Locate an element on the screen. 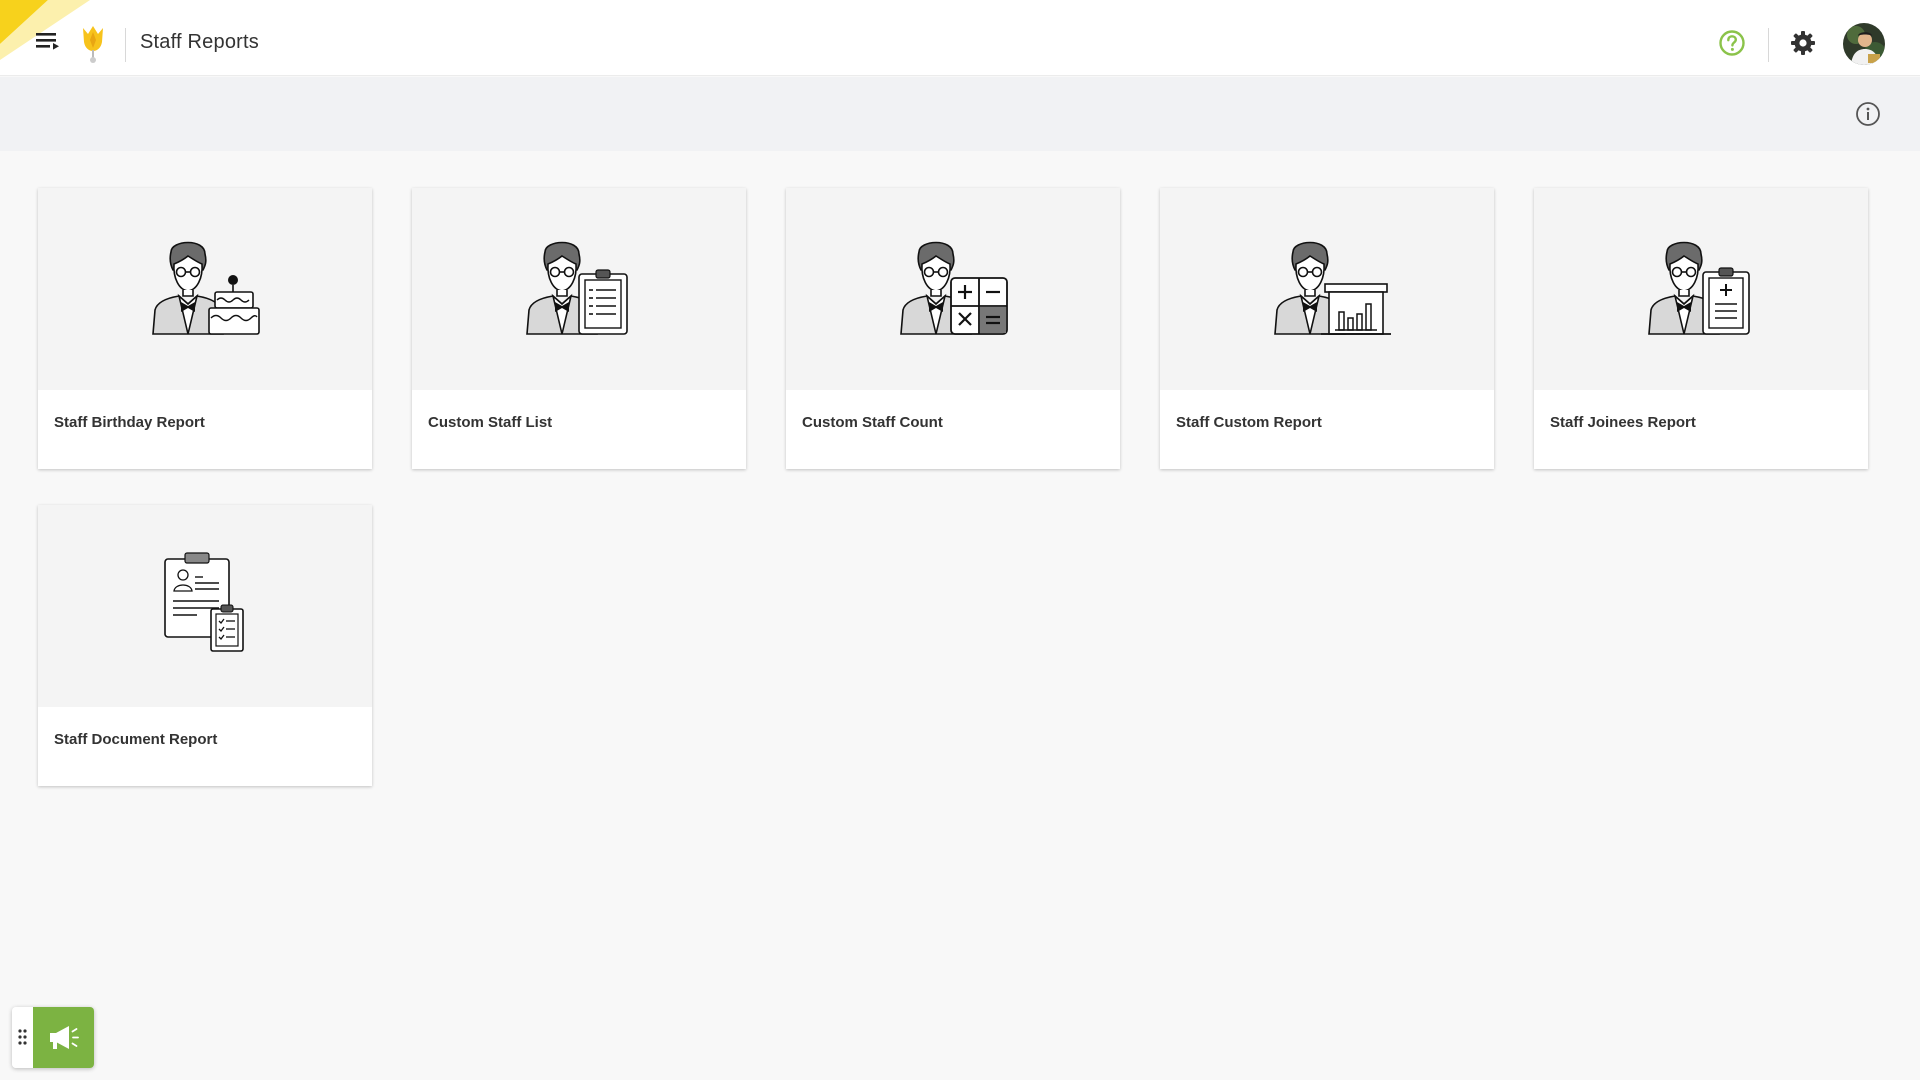 This screenshot has width=1920, height=1080. announcement-button is located at coordinates (63, 1037).